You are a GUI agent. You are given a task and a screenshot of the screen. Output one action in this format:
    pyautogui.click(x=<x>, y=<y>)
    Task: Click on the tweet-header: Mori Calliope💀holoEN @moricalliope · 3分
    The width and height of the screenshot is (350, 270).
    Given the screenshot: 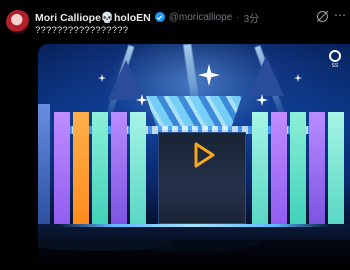 What is the action you would take?
    pyautogui.click(x=172, y=17)
    